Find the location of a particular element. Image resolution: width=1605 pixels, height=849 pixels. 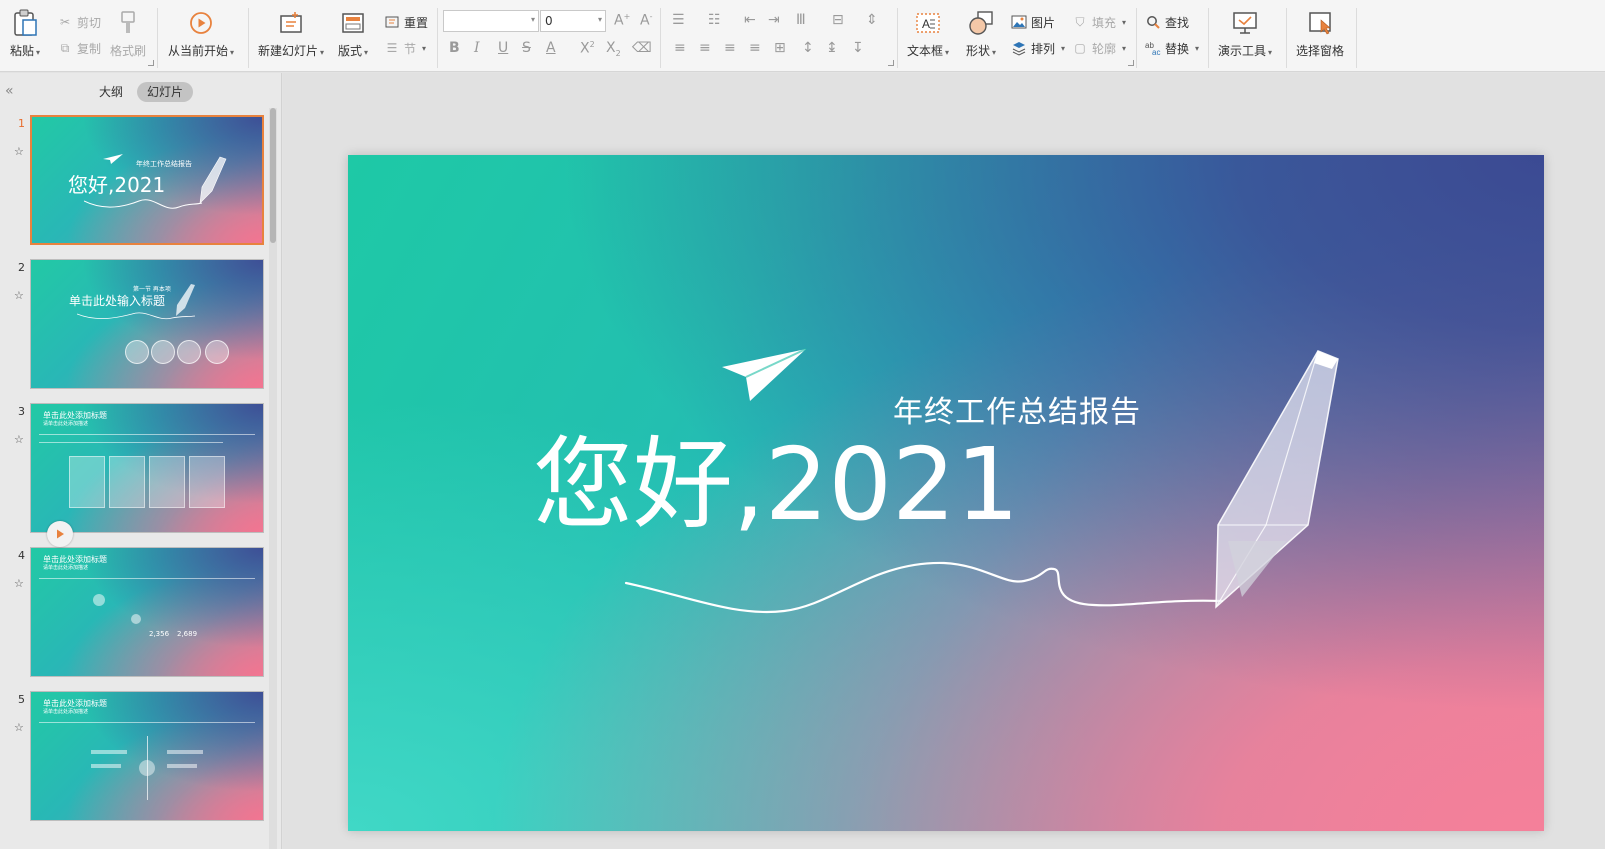

align-center-icon: ≡ is located at coordinates (705, 48).